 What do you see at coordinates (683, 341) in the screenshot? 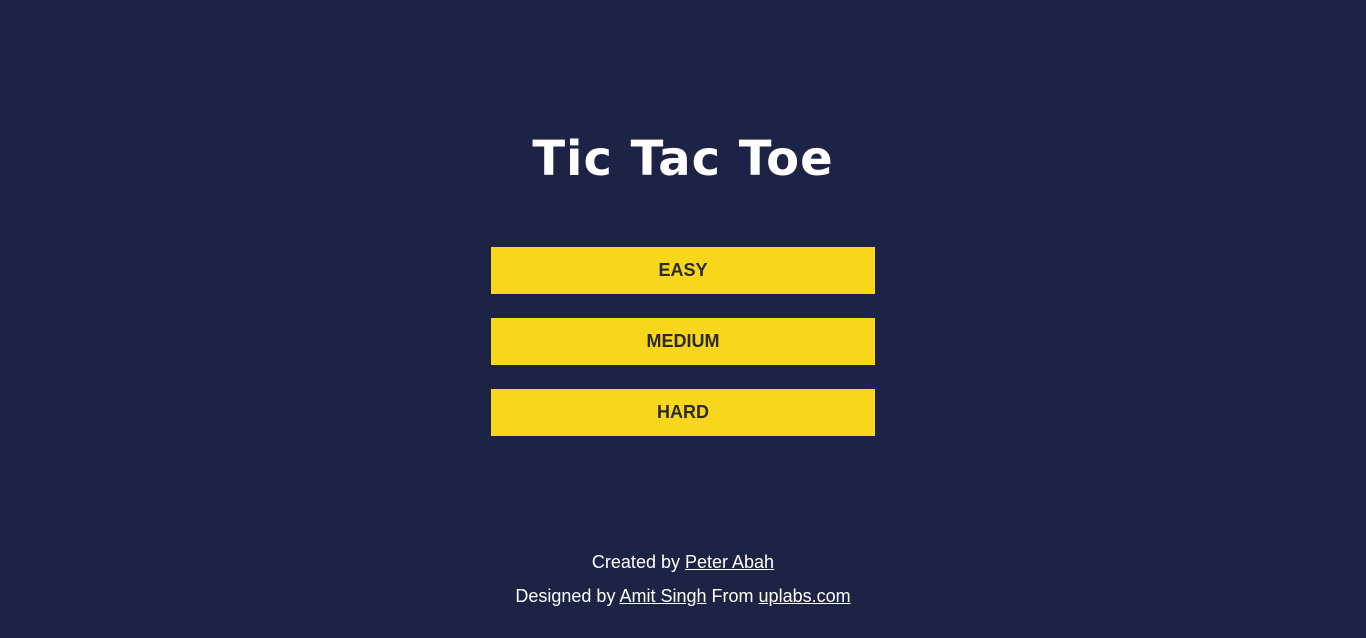
I see `medium-button: MEDIUM` at bounding box center [683, 341].